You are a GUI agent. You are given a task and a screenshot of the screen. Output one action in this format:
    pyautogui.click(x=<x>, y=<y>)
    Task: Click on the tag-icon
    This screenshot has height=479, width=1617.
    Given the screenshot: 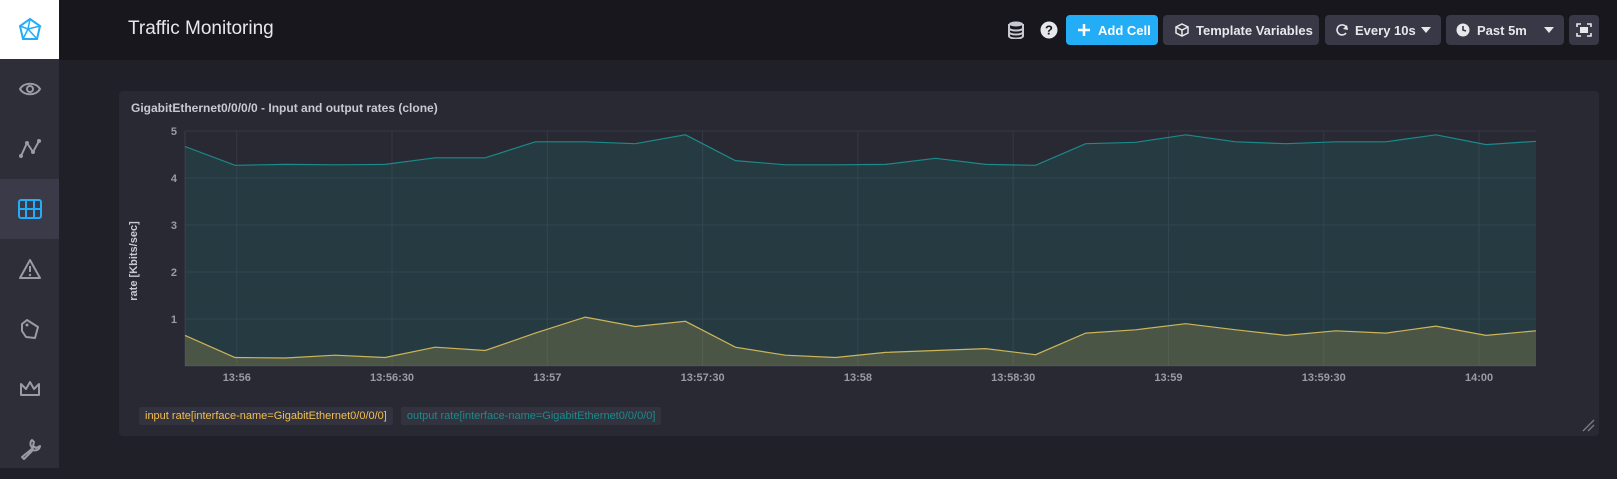 What is the action you would take?
    pyautogui.click(x=29, y=329)
    